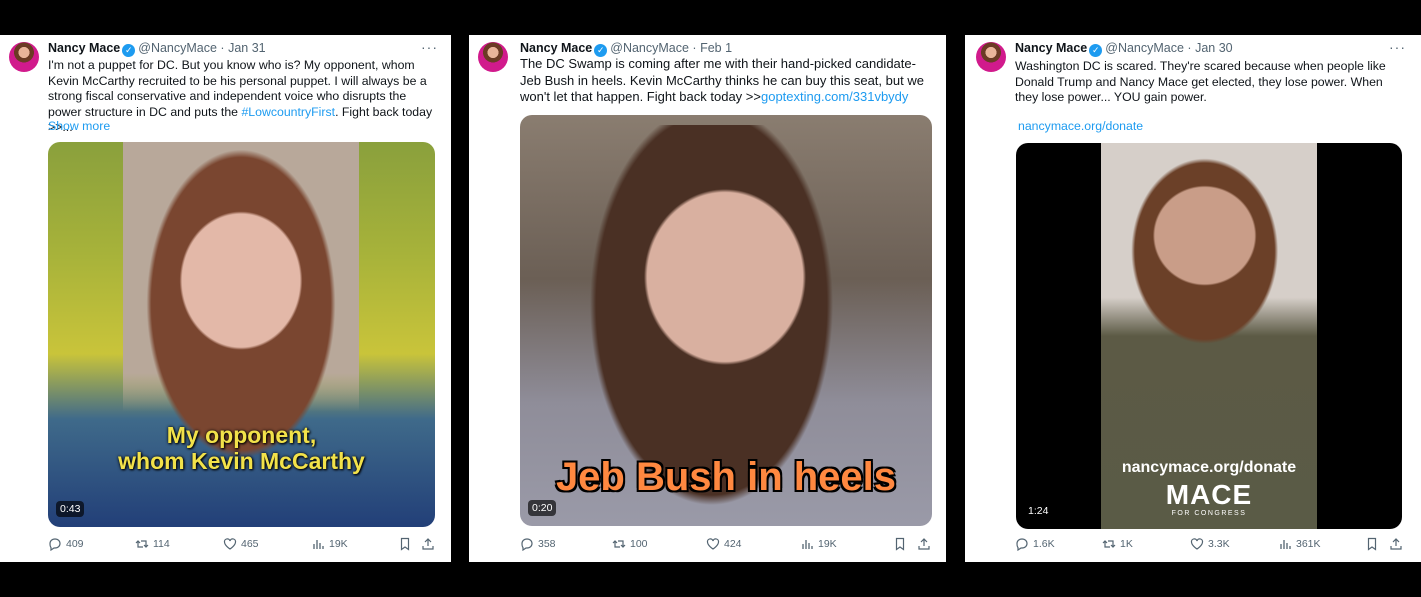 This screenshot has width=1421, height=597. I want to click on external-link: goptexting.com/331vbydy, so click(834, 96).